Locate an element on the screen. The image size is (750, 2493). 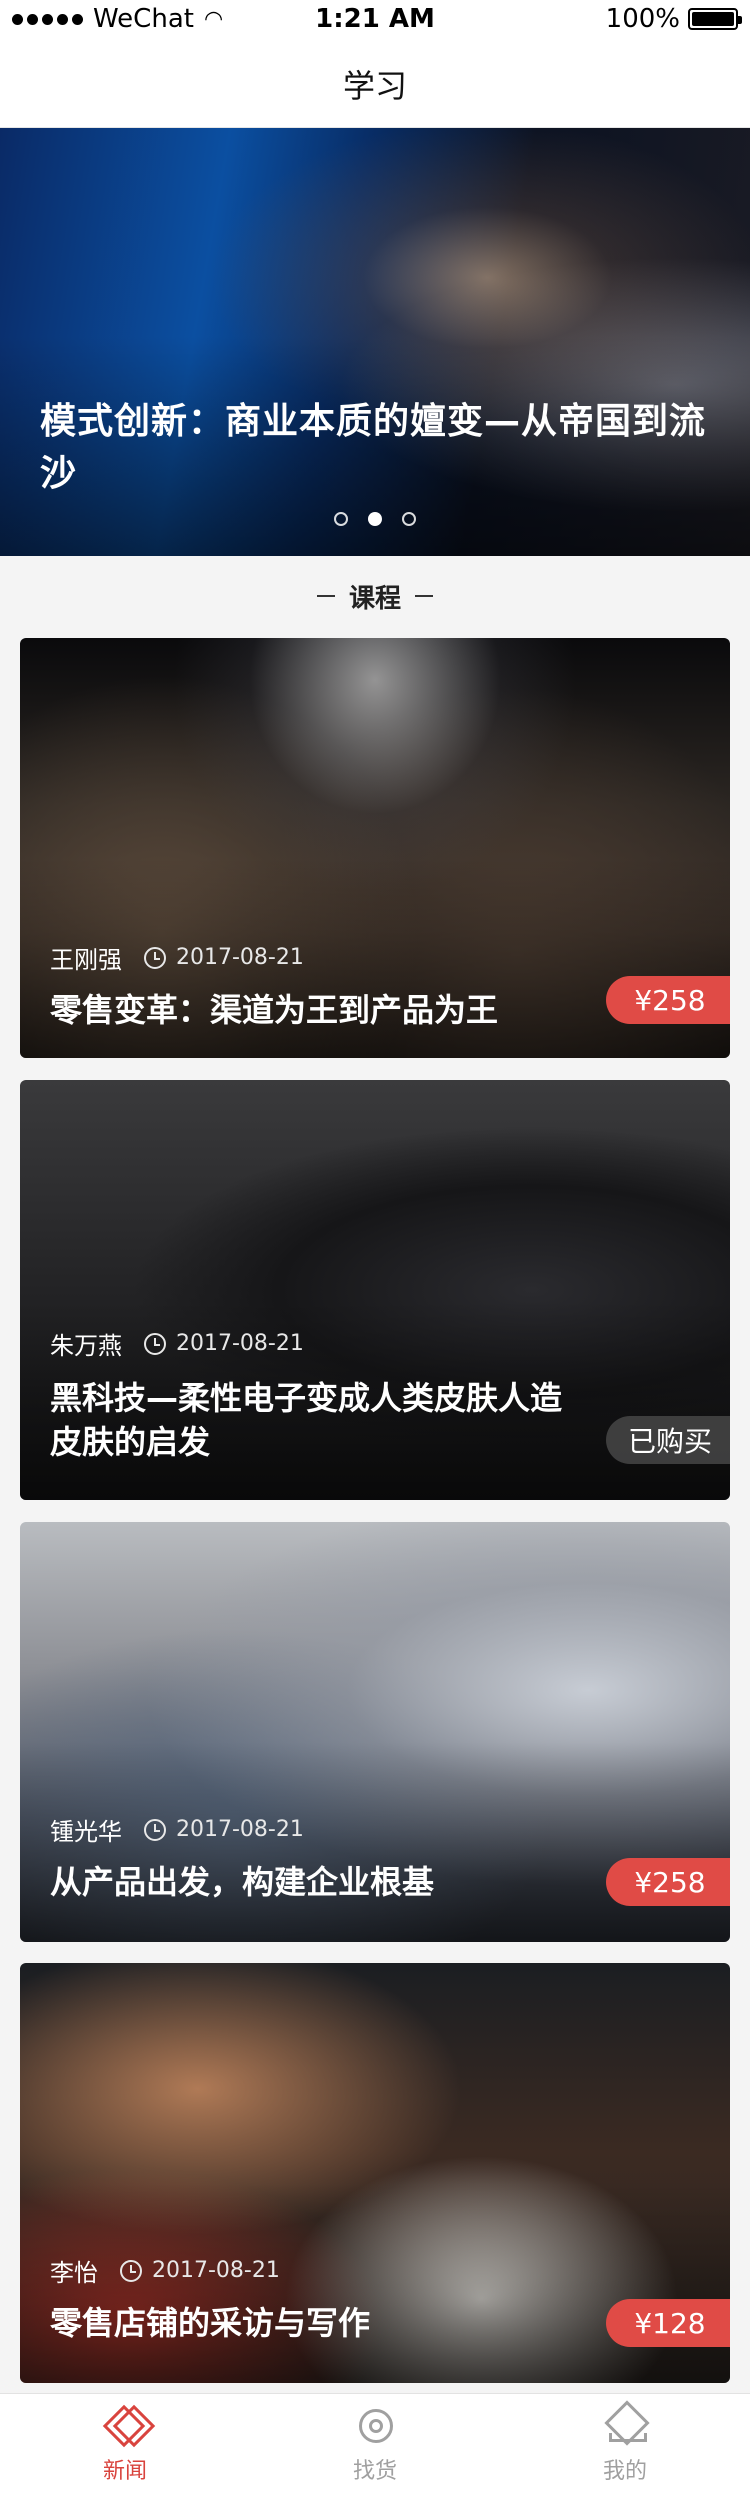
divider-left is located at coordinates (325, 596).